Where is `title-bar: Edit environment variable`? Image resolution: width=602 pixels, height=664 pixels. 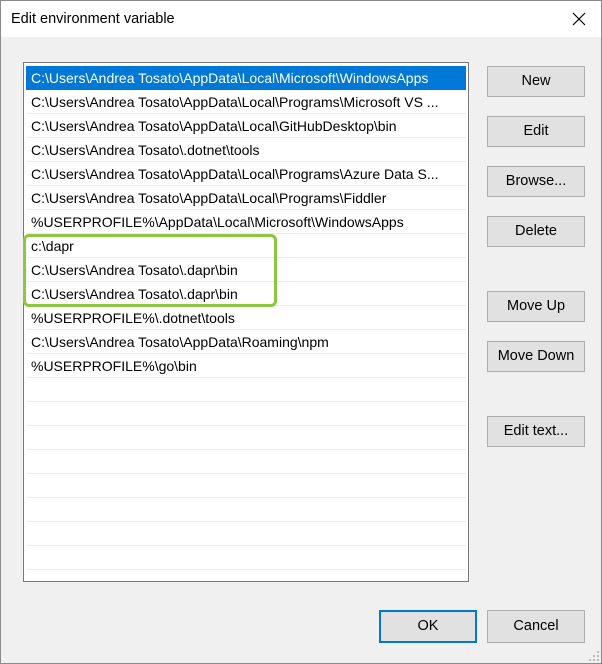
title-bar: Edit environment variable is located at coordinates (301, 19).